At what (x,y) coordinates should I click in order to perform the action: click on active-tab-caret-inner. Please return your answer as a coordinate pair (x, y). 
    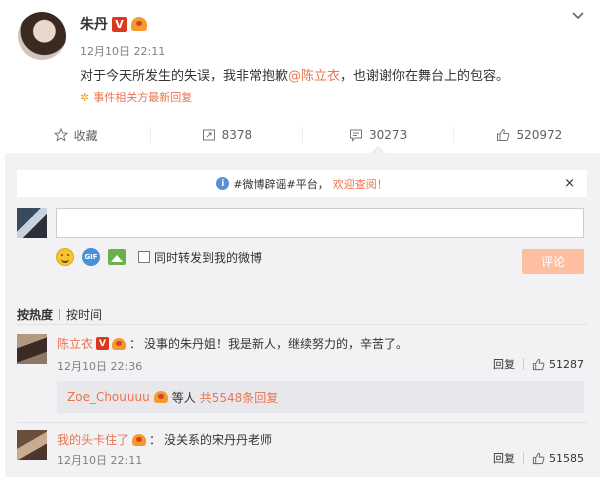
    Looking at the image, I should click on (378, 151).